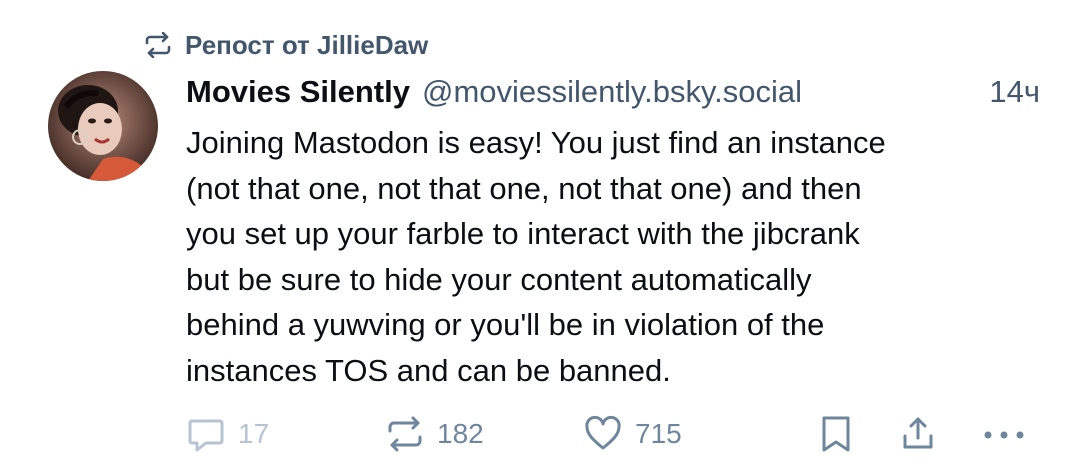  I want to click on post-text-line: instances TOS and can be banned., so click(428, 370).